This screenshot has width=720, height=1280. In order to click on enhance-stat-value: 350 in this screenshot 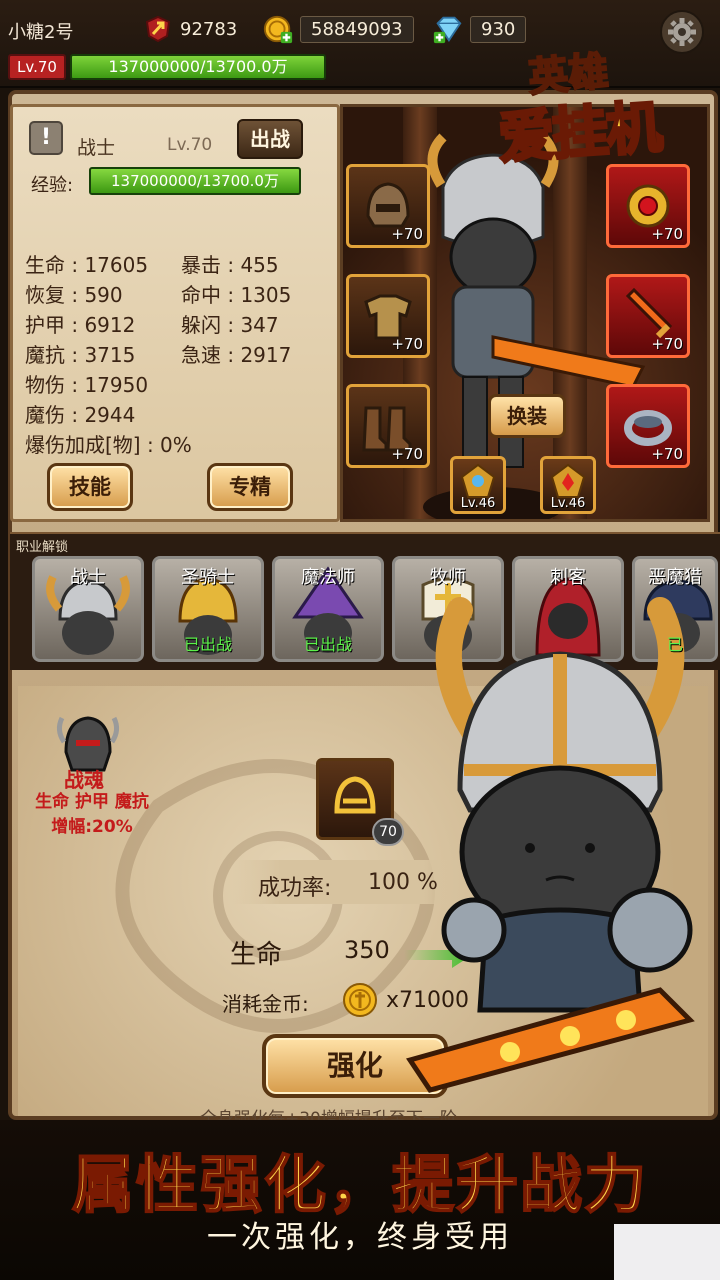, I will do `click(367, 950)`.